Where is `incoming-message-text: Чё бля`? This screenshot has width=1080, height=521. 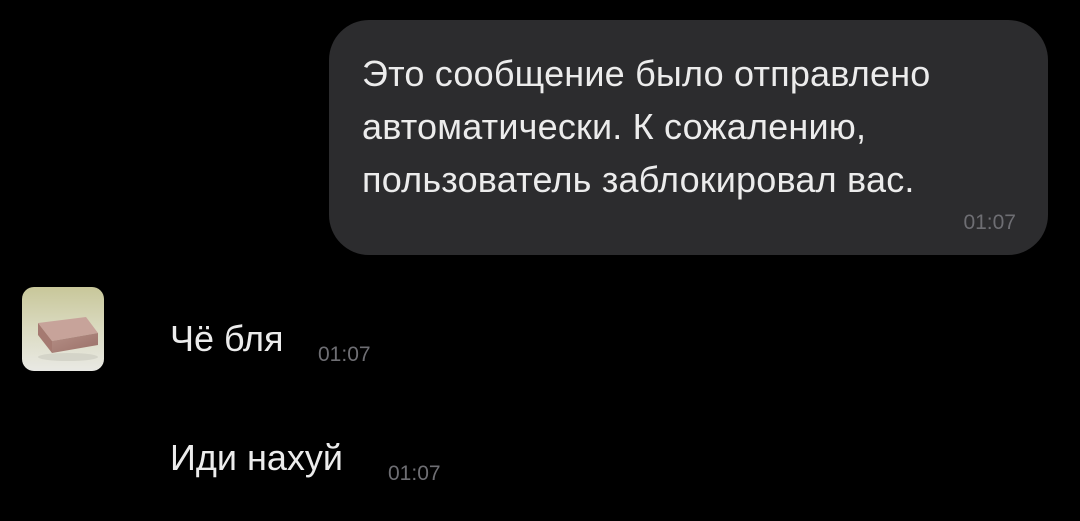
incoming-message-text: Чё бля is located at coordinates (227, 339).